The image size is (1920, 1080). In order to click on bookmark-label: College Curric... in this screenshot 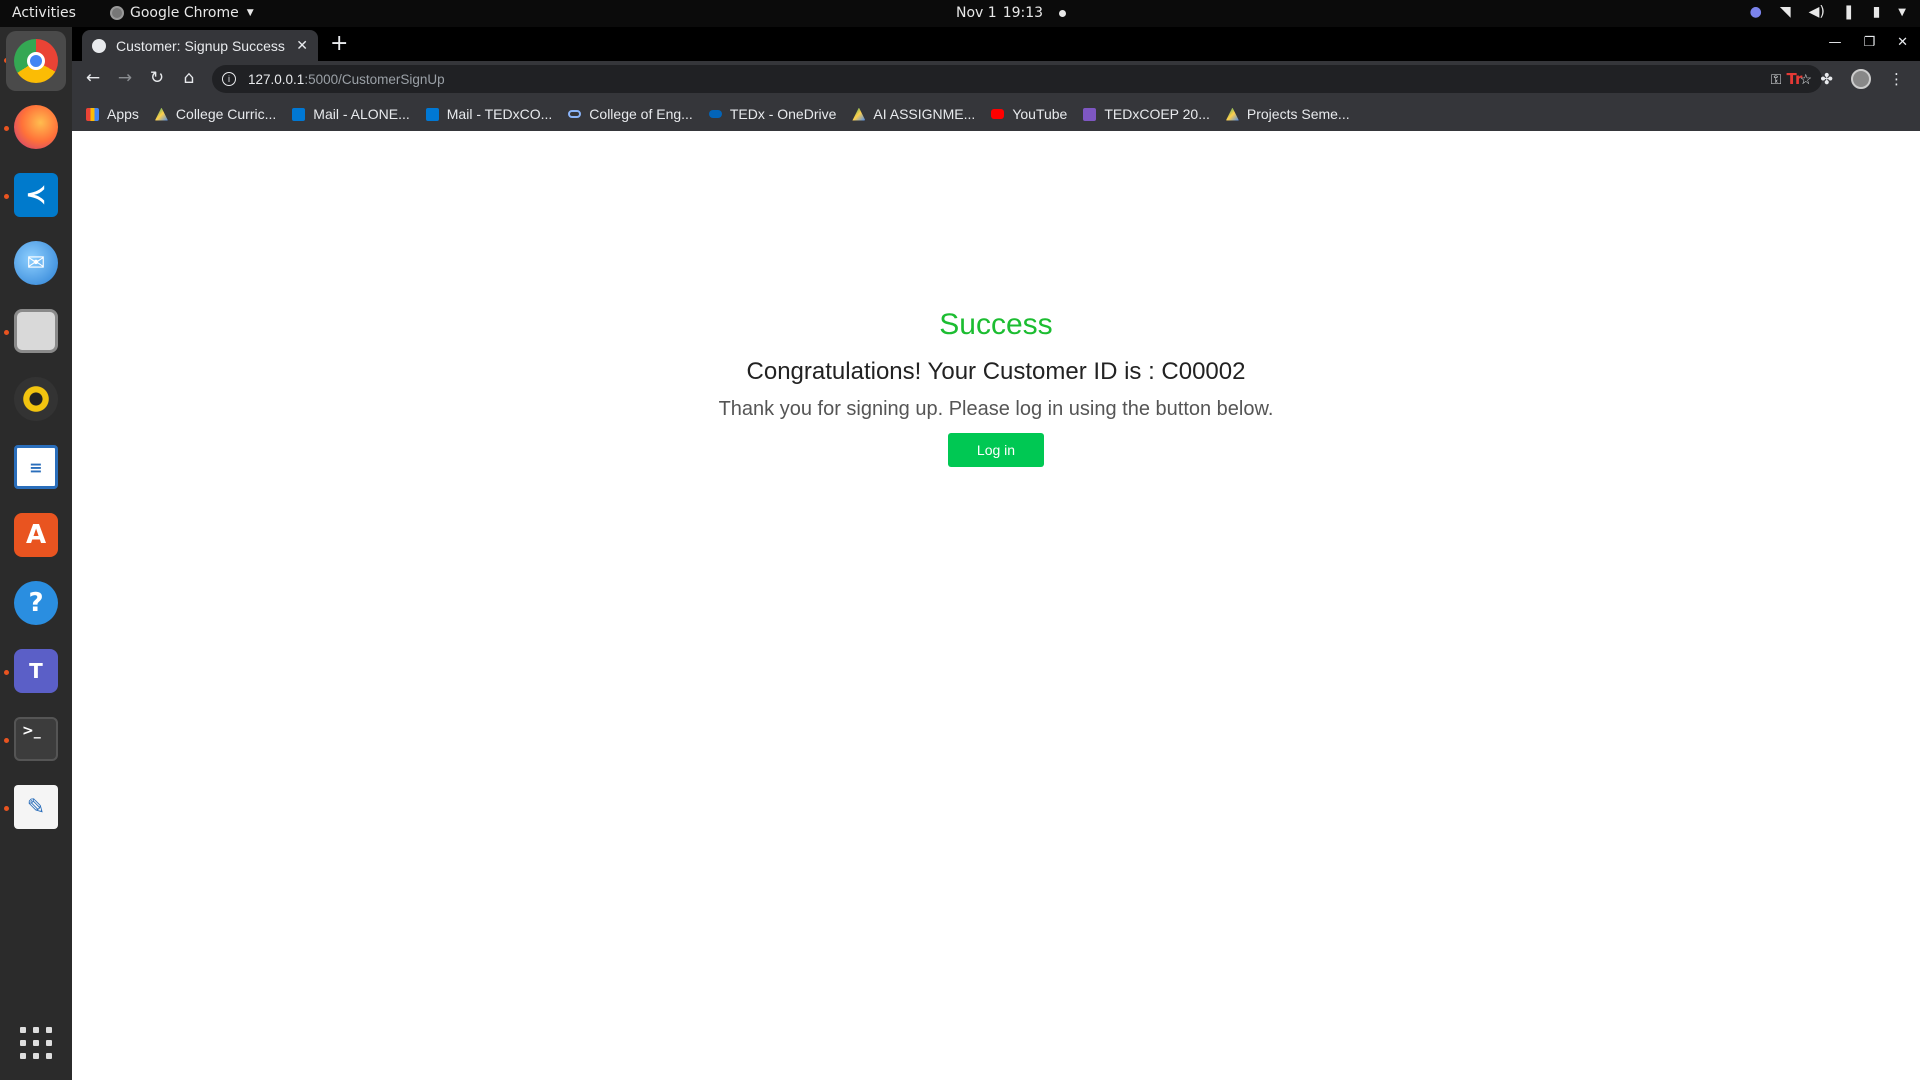, I will do `click(226, 114)`.